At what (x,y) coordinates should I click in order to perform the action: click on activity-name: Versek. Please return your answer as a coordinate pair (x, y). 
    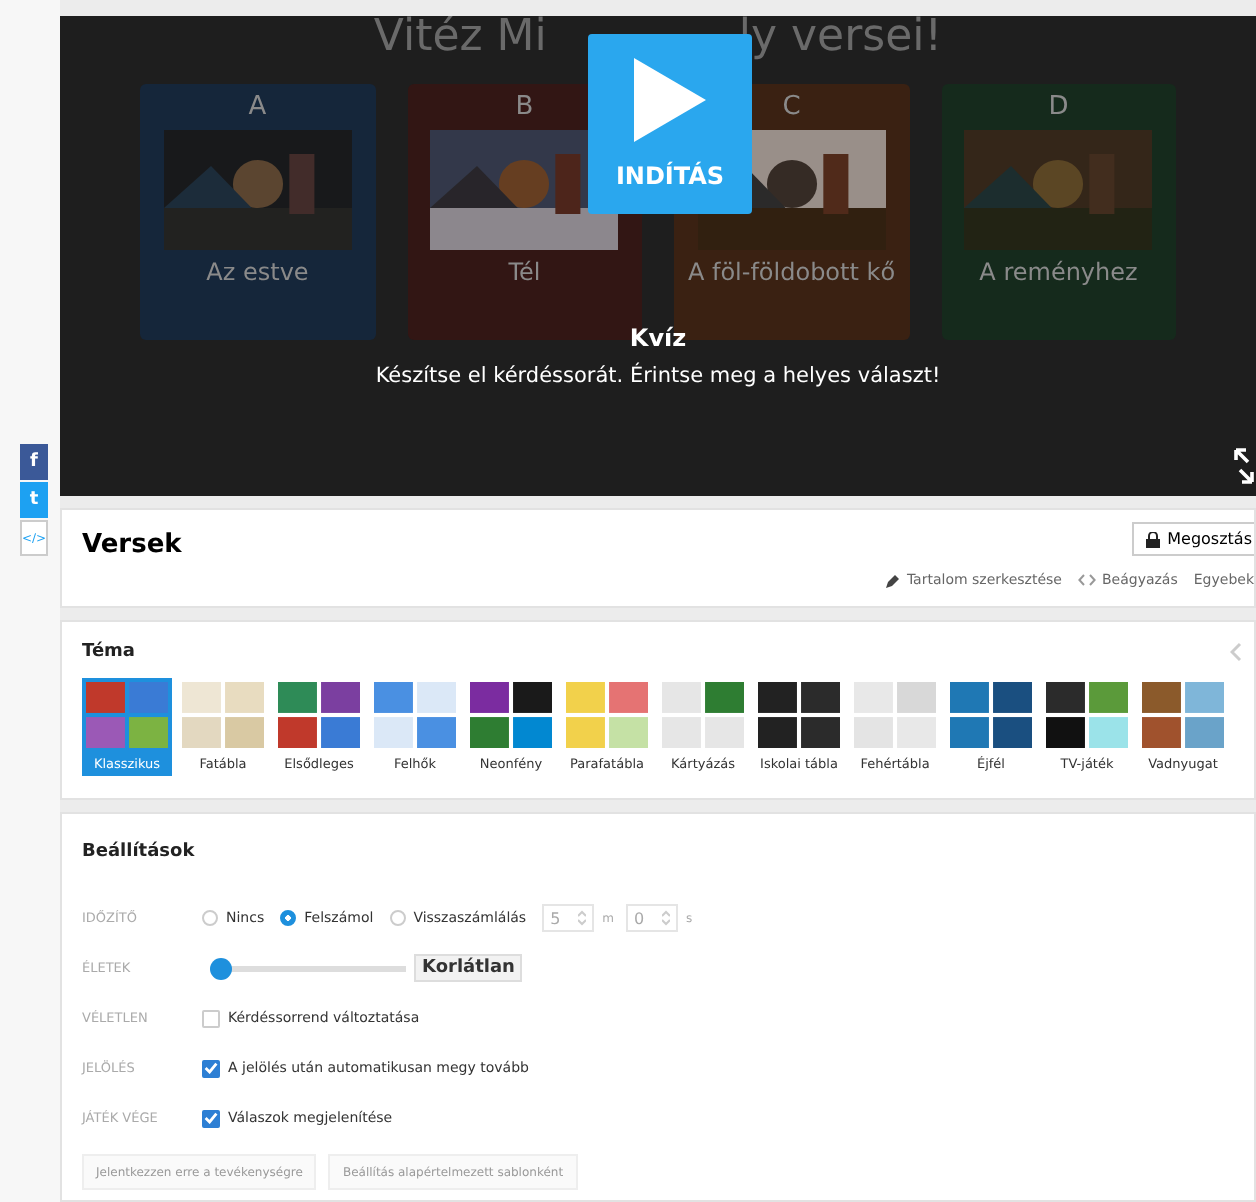
    Looking at the image, I should click on (132, 547).